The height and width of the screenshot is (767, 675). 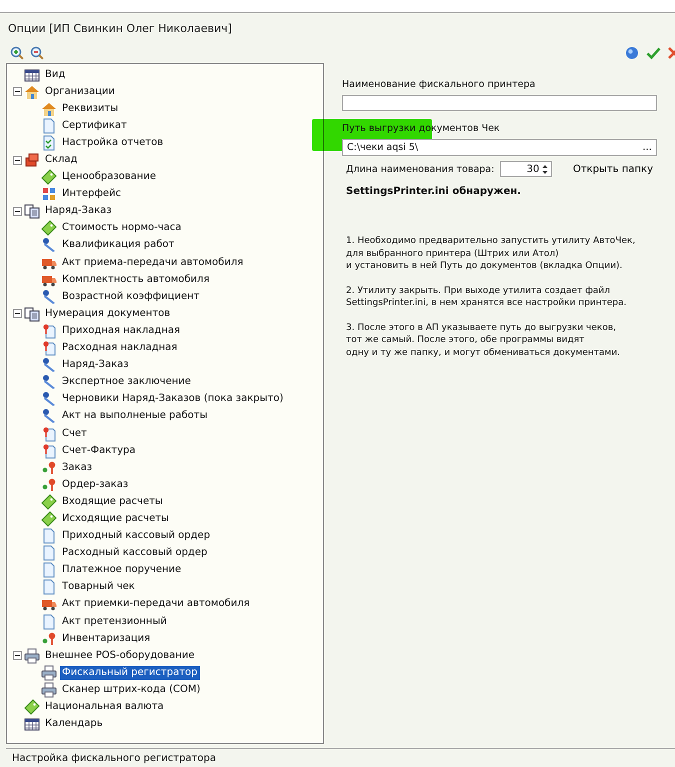 What do you see at coordinates (95, 485) in the screenshot?
I see `tree-item: Ордер-заказ` at bounding box center [95, 485].